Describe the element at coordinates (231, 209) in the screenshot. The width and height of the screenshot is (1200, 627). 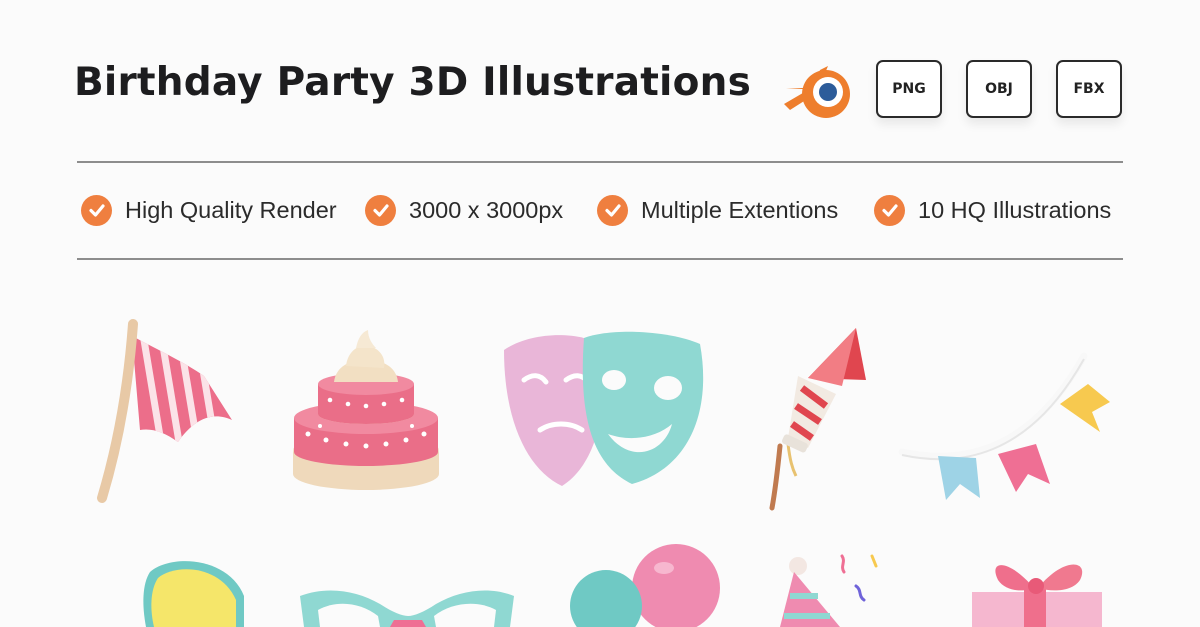
I see `feature-label: High Quality Render` at that location.